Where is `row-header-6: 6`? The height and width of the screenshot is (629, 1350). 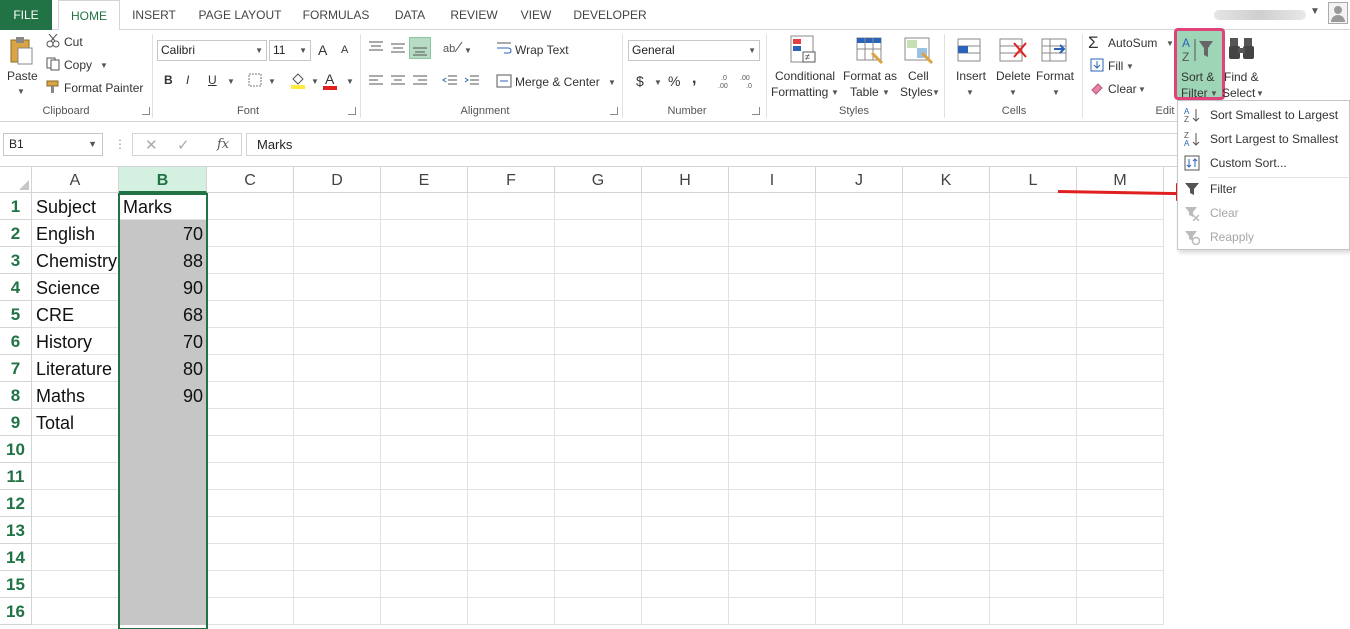 row-header-6: 6 is located at coordinates (16, 341).